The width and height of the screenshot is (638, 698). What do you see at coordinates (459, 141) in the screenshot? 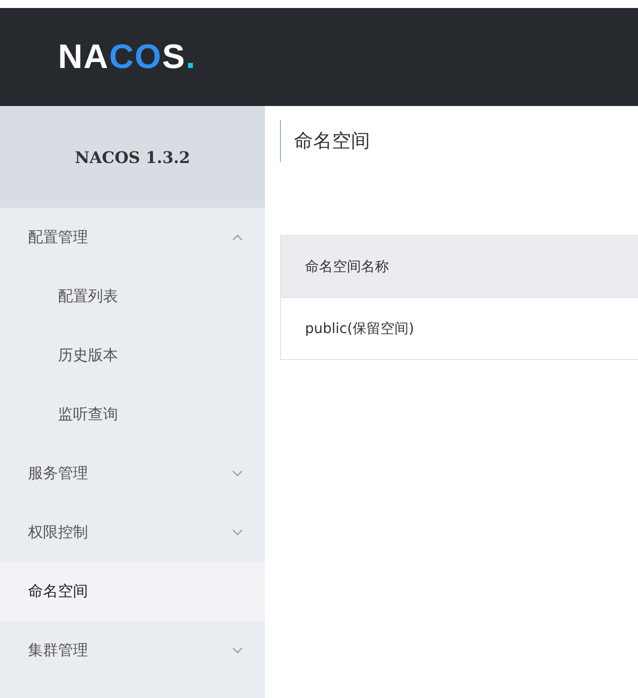
I see `page-title: 命名空间` at bounding box center [459, 141].